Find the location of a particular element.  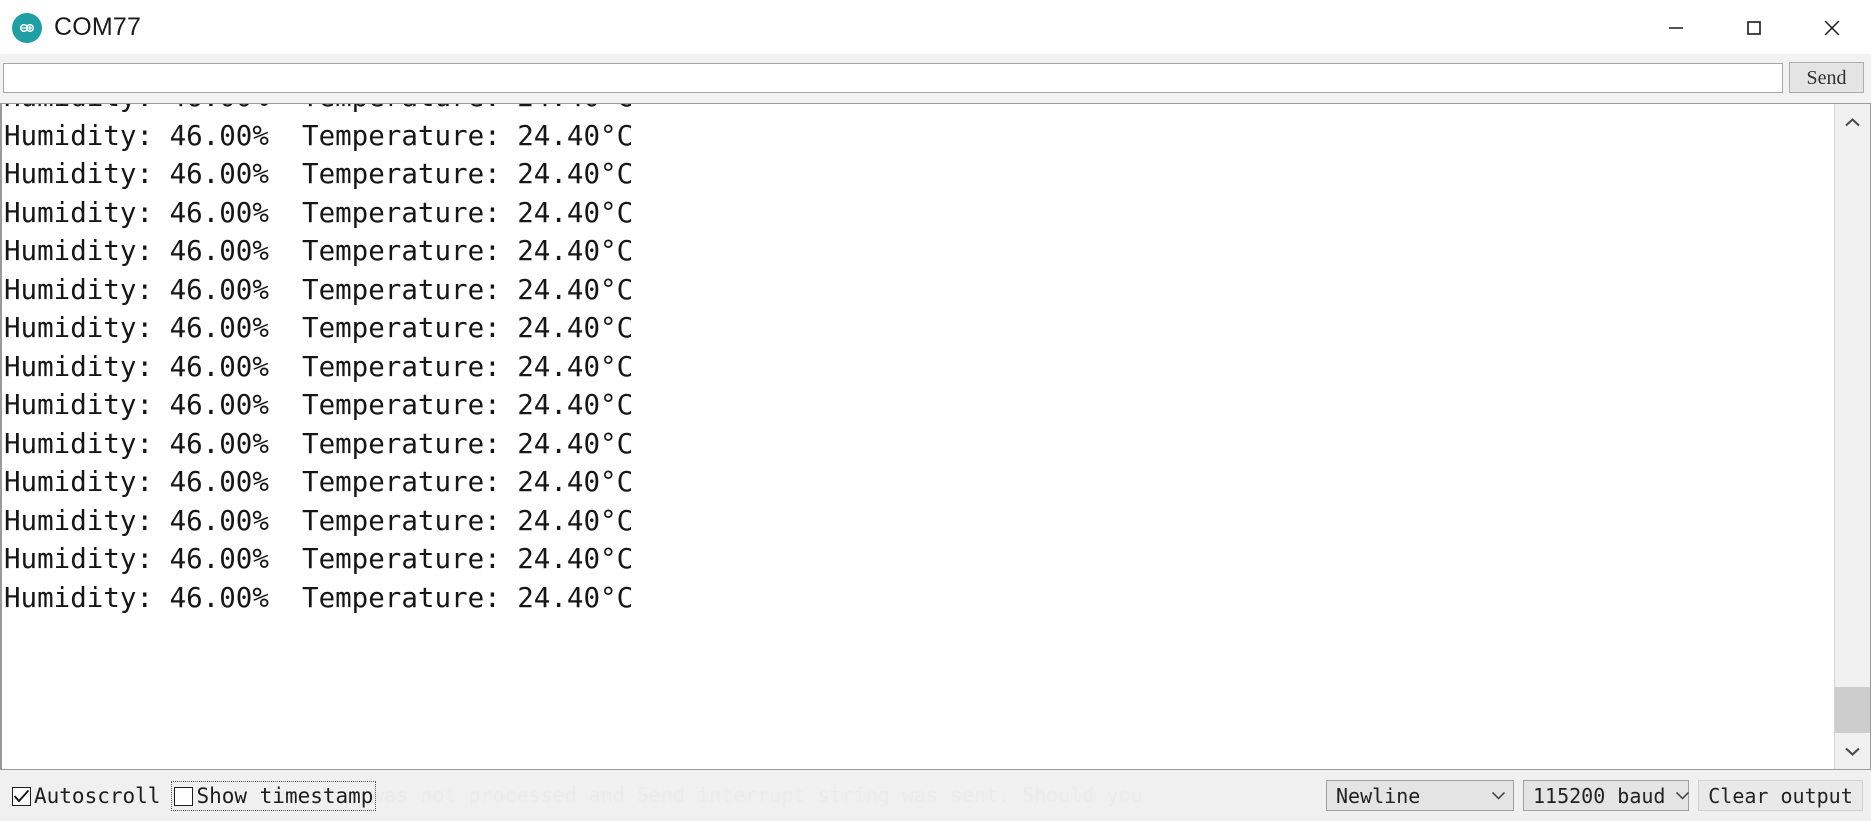

status-checkbox-group: Autoscroll Show timestamp is located at coordinates (193, 796).